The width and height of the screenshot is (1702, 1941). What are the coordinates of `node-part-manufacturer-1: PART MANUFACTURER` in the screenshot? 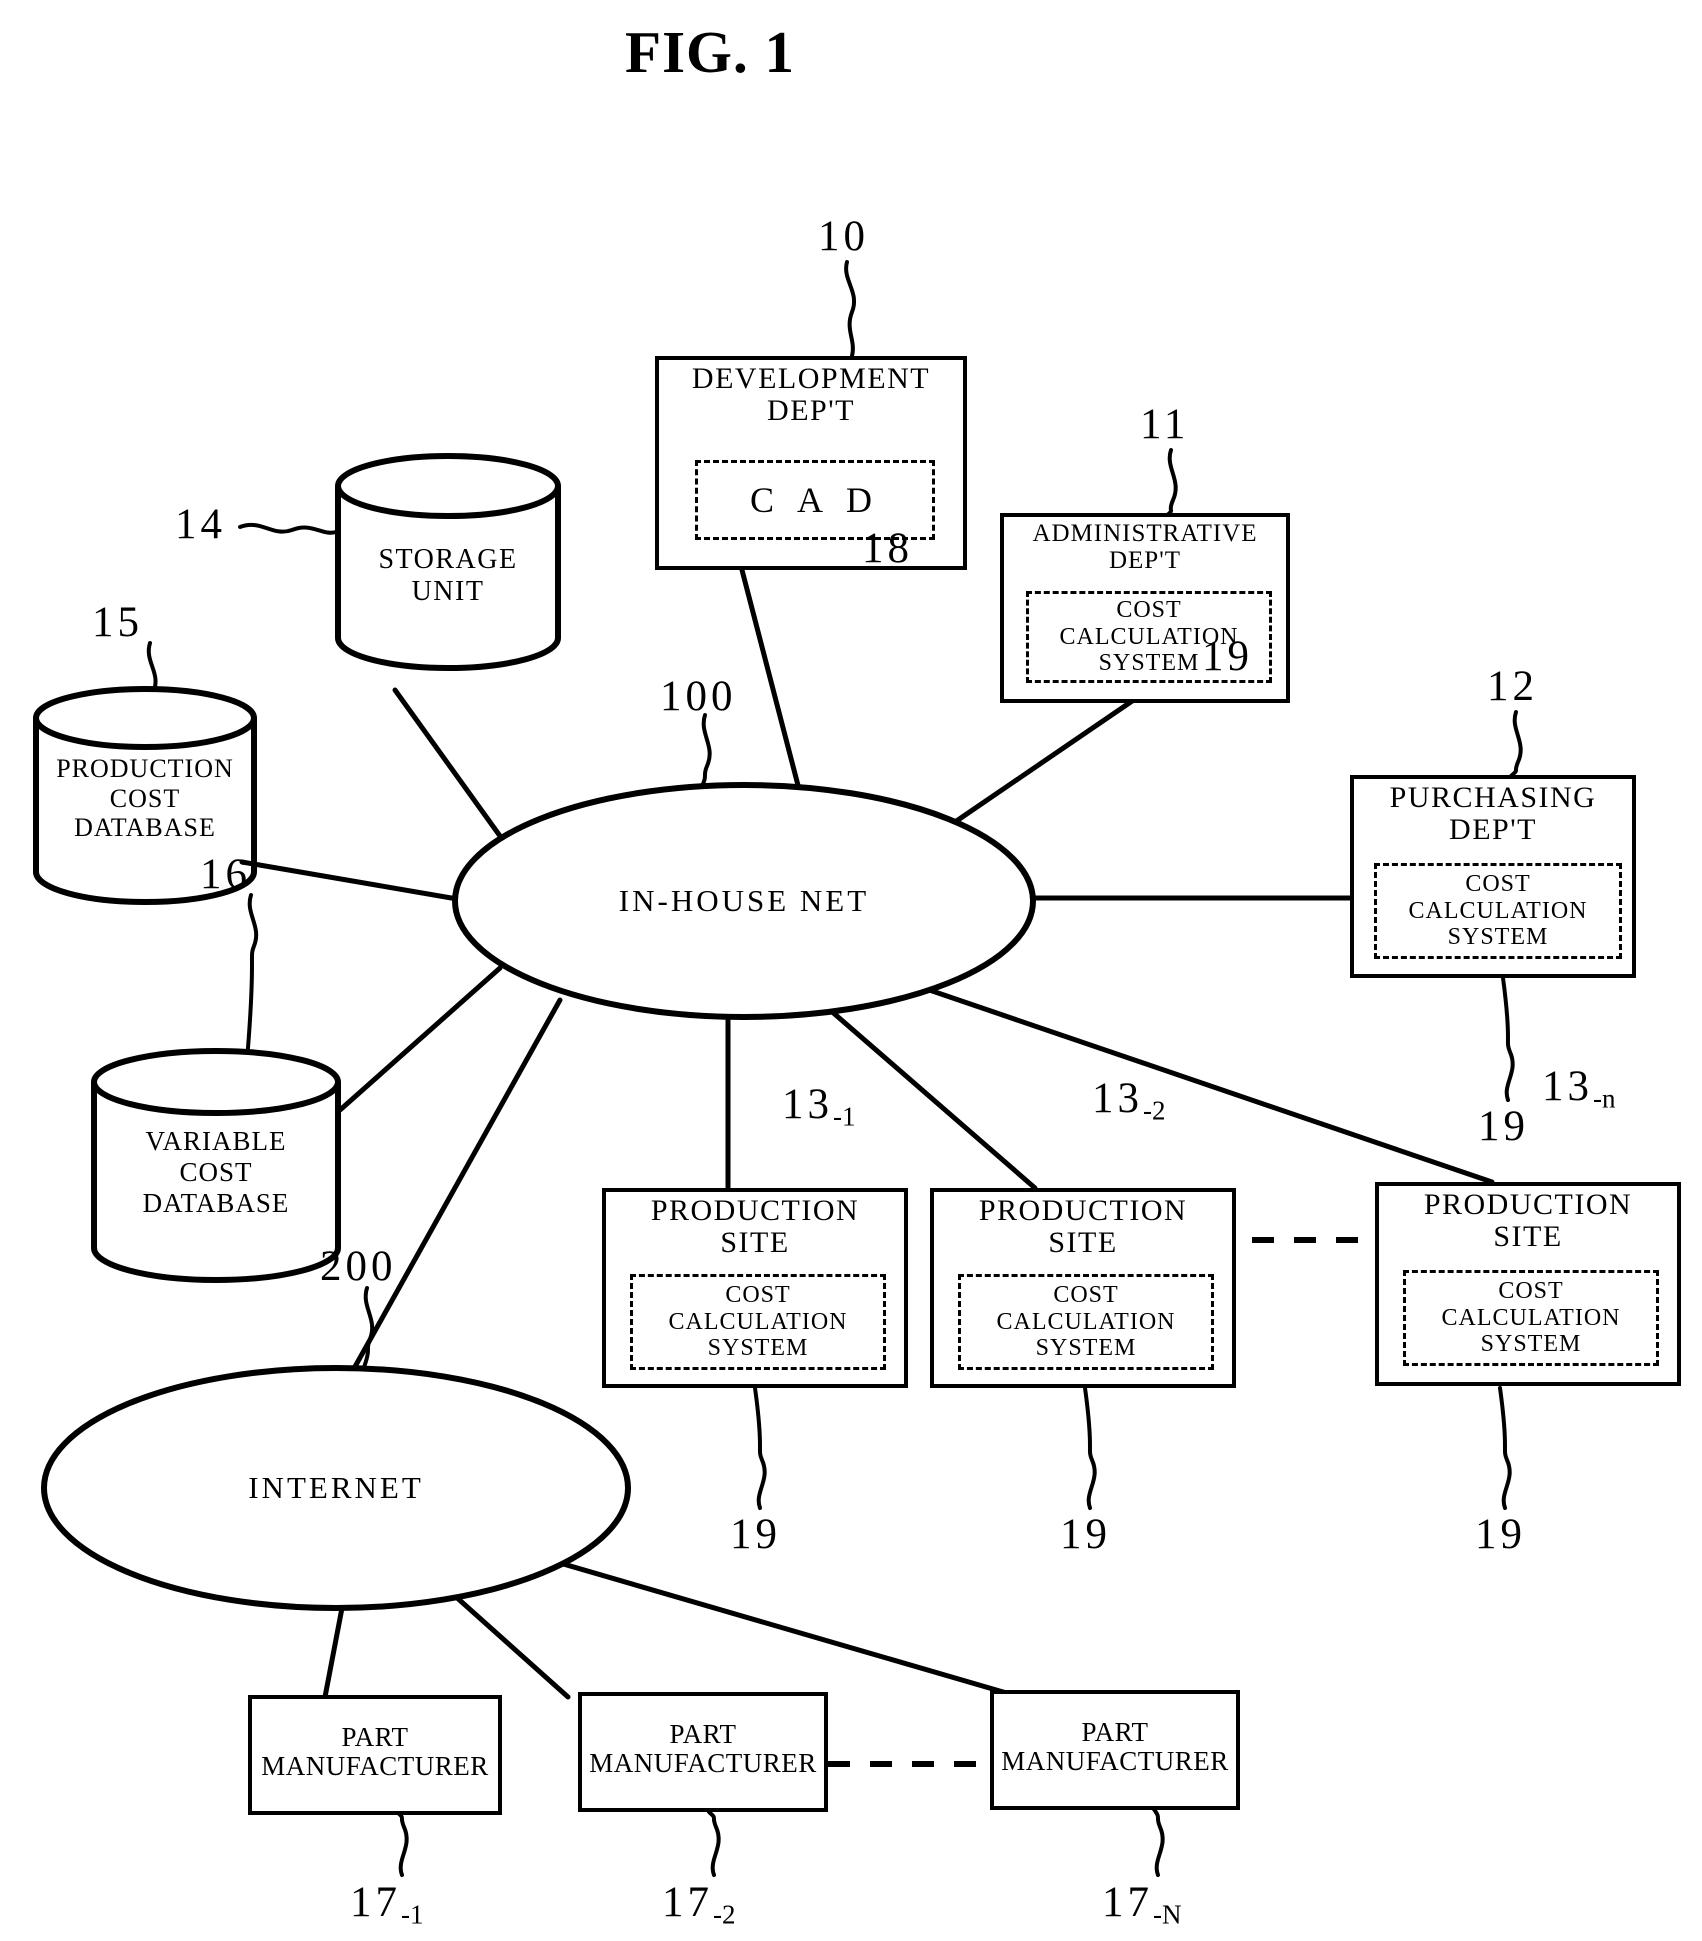 It's located at (375, 1755).